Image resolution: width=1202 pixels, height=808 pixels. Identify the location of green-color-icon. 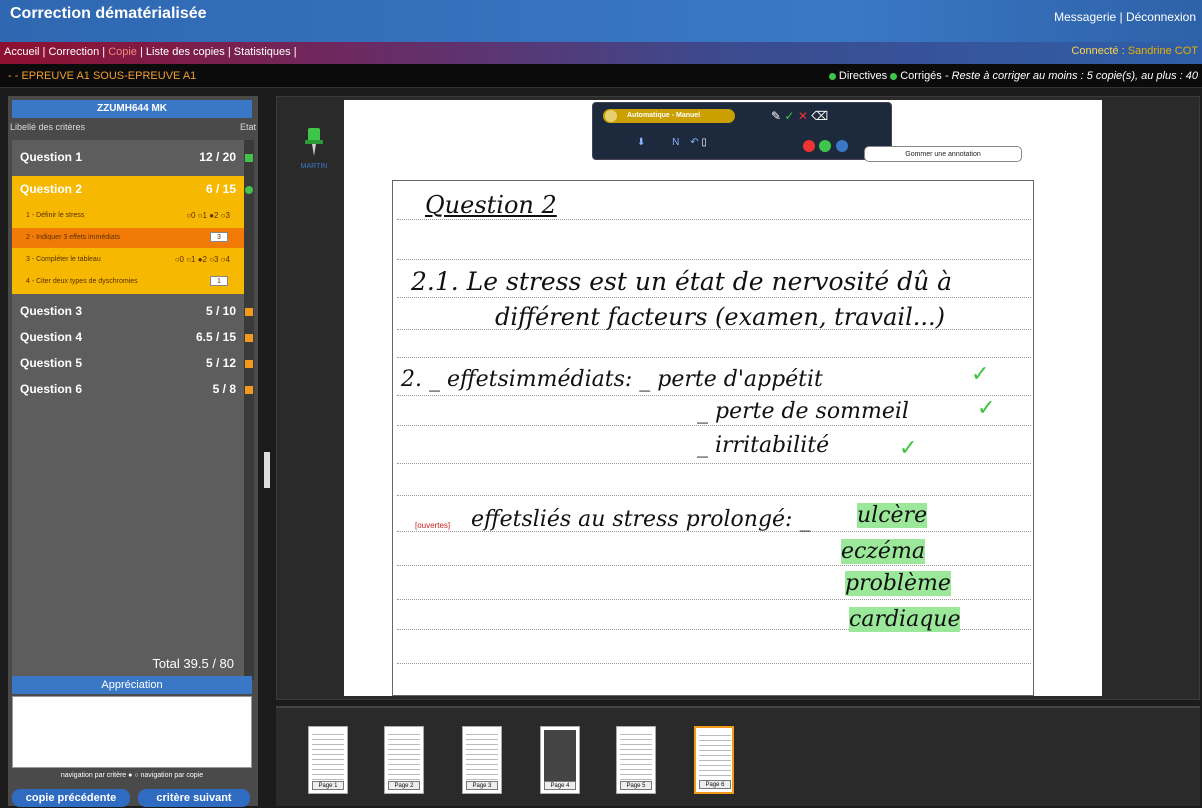
(825, 146).